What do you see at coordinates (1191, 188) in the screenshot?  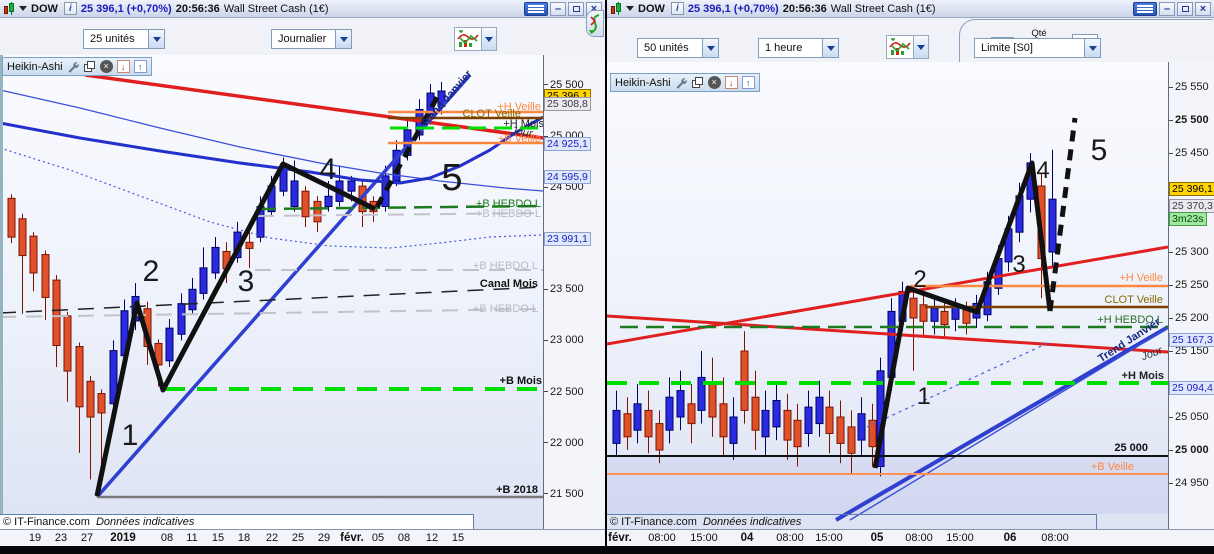 I see `price-label-current: 25 396,1` at bounding box center [1191, 188].